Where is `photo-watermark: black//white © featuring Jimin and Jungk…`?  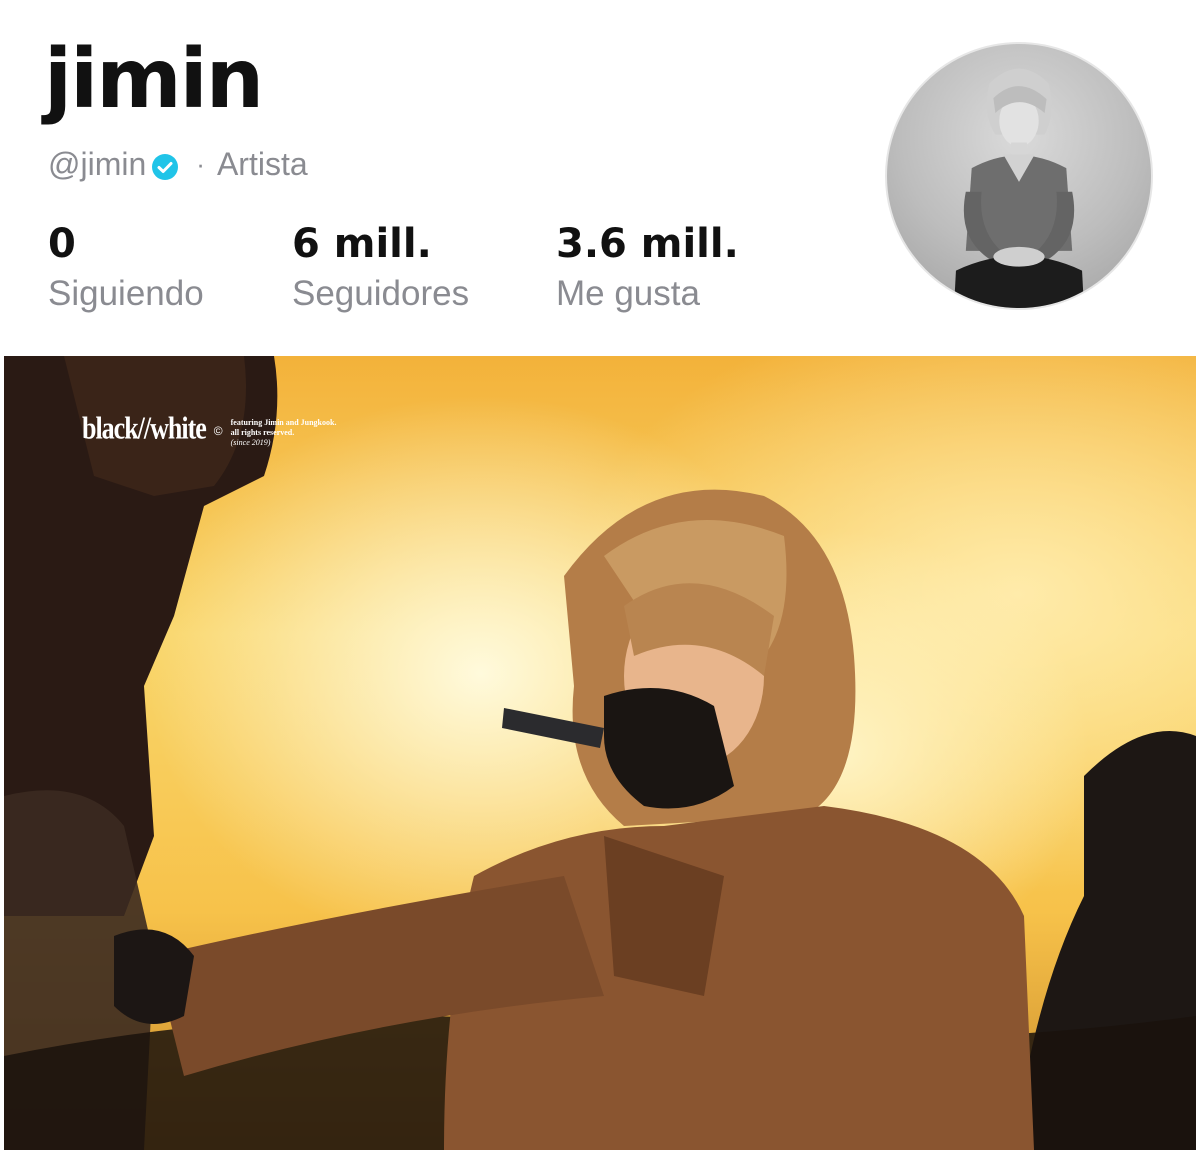 photo-watermark: black//white © featuring Jimin and Jungk… is located at coordinates (209, 429).